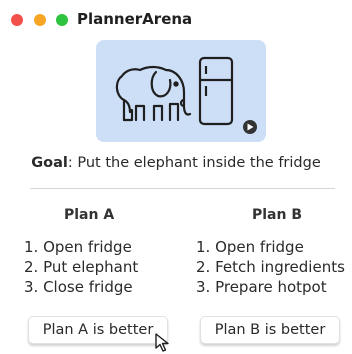 The height and width of the screenshot is (354, 352). Describe the element at coordinates (277, 215) in the screenshot. I see `plan-b-title: Plan B` at that location.